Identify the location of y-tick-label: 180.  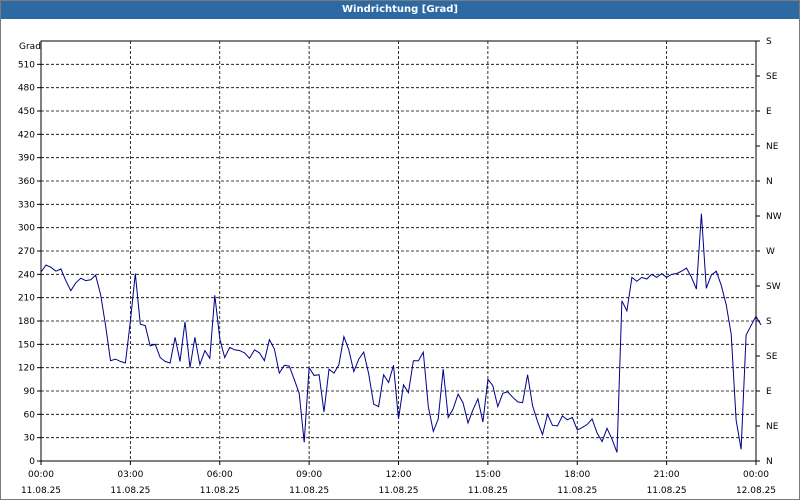
(26, 322).